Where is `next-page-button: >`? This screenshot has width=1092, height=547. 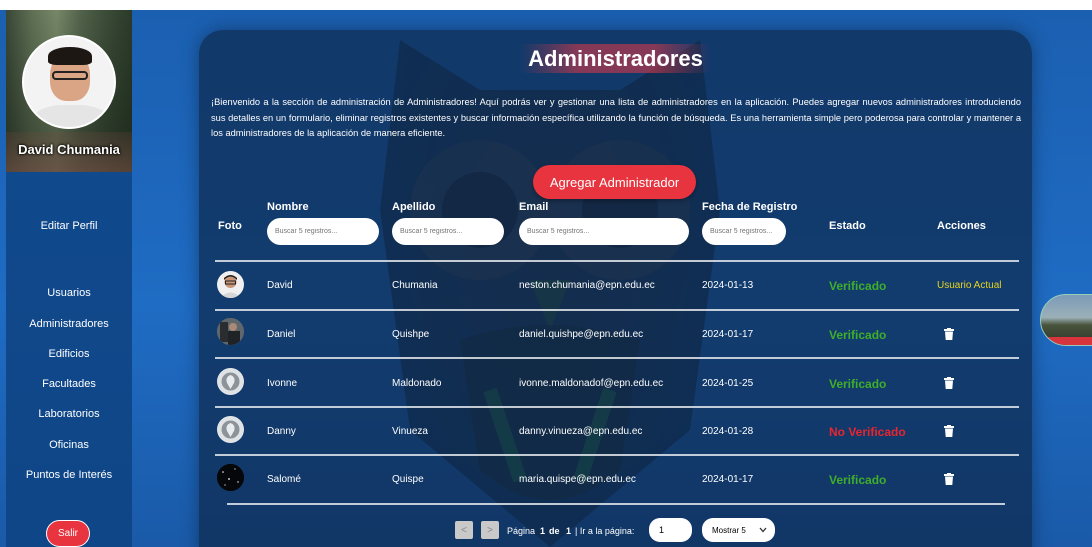 next-page-button: > is located at coordinates (490, 530).